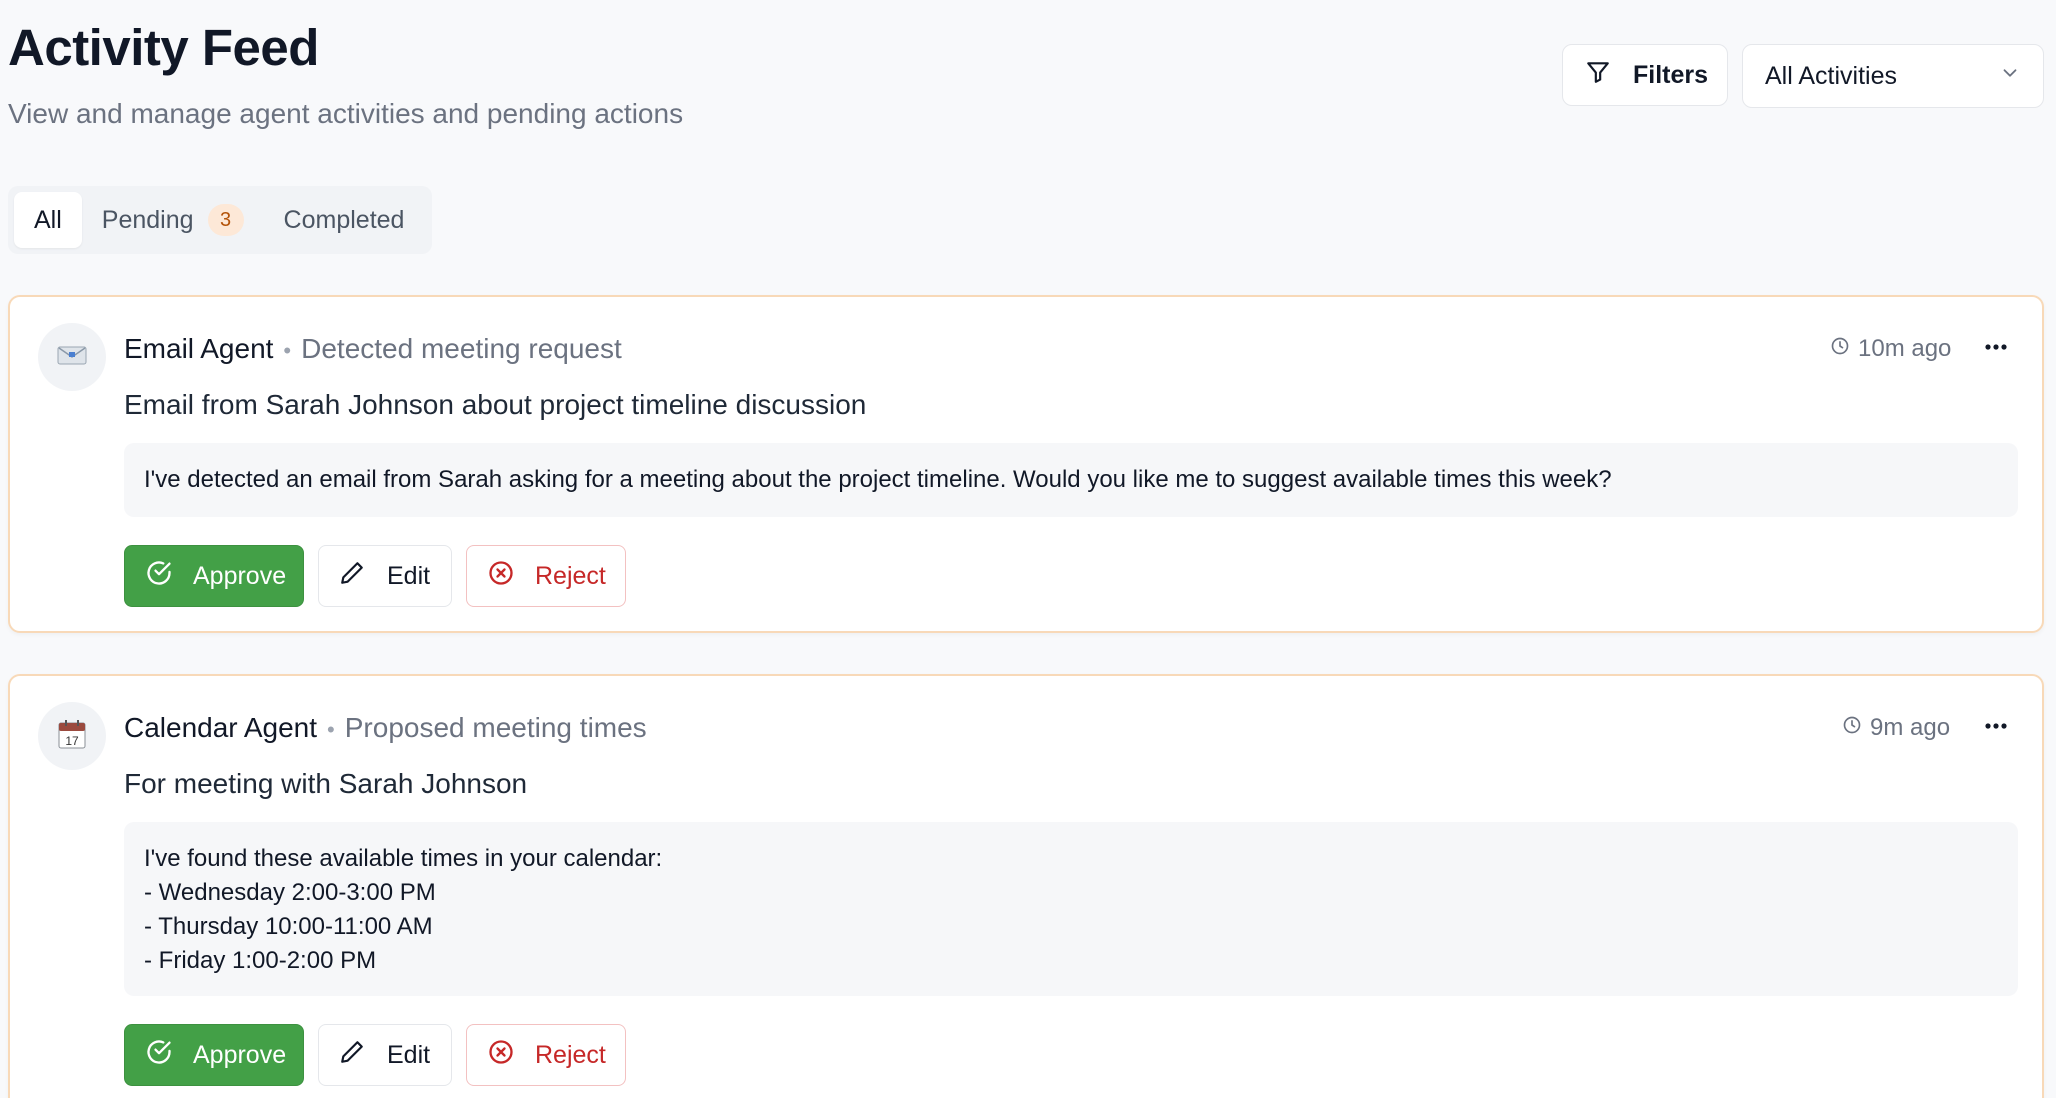  Describe the element at coordinates (260, 960) in the screenshot. I see `message-line: - Friday 1:00-2:00 PM` at that location.